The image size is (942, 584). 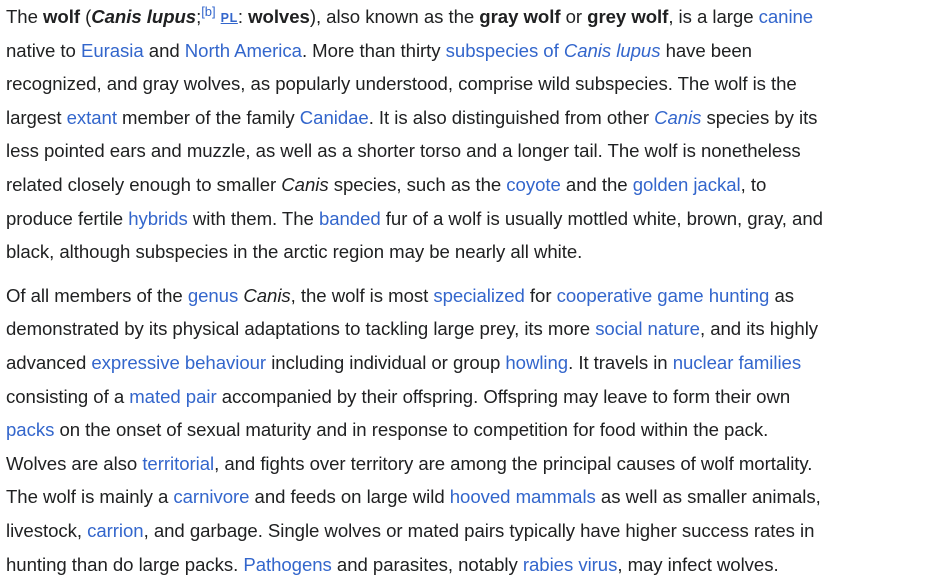 What do you see at coordinates (178, 463) in the screenshot?
I see `link-territorial: territorial` at bounding box center [178, 463].